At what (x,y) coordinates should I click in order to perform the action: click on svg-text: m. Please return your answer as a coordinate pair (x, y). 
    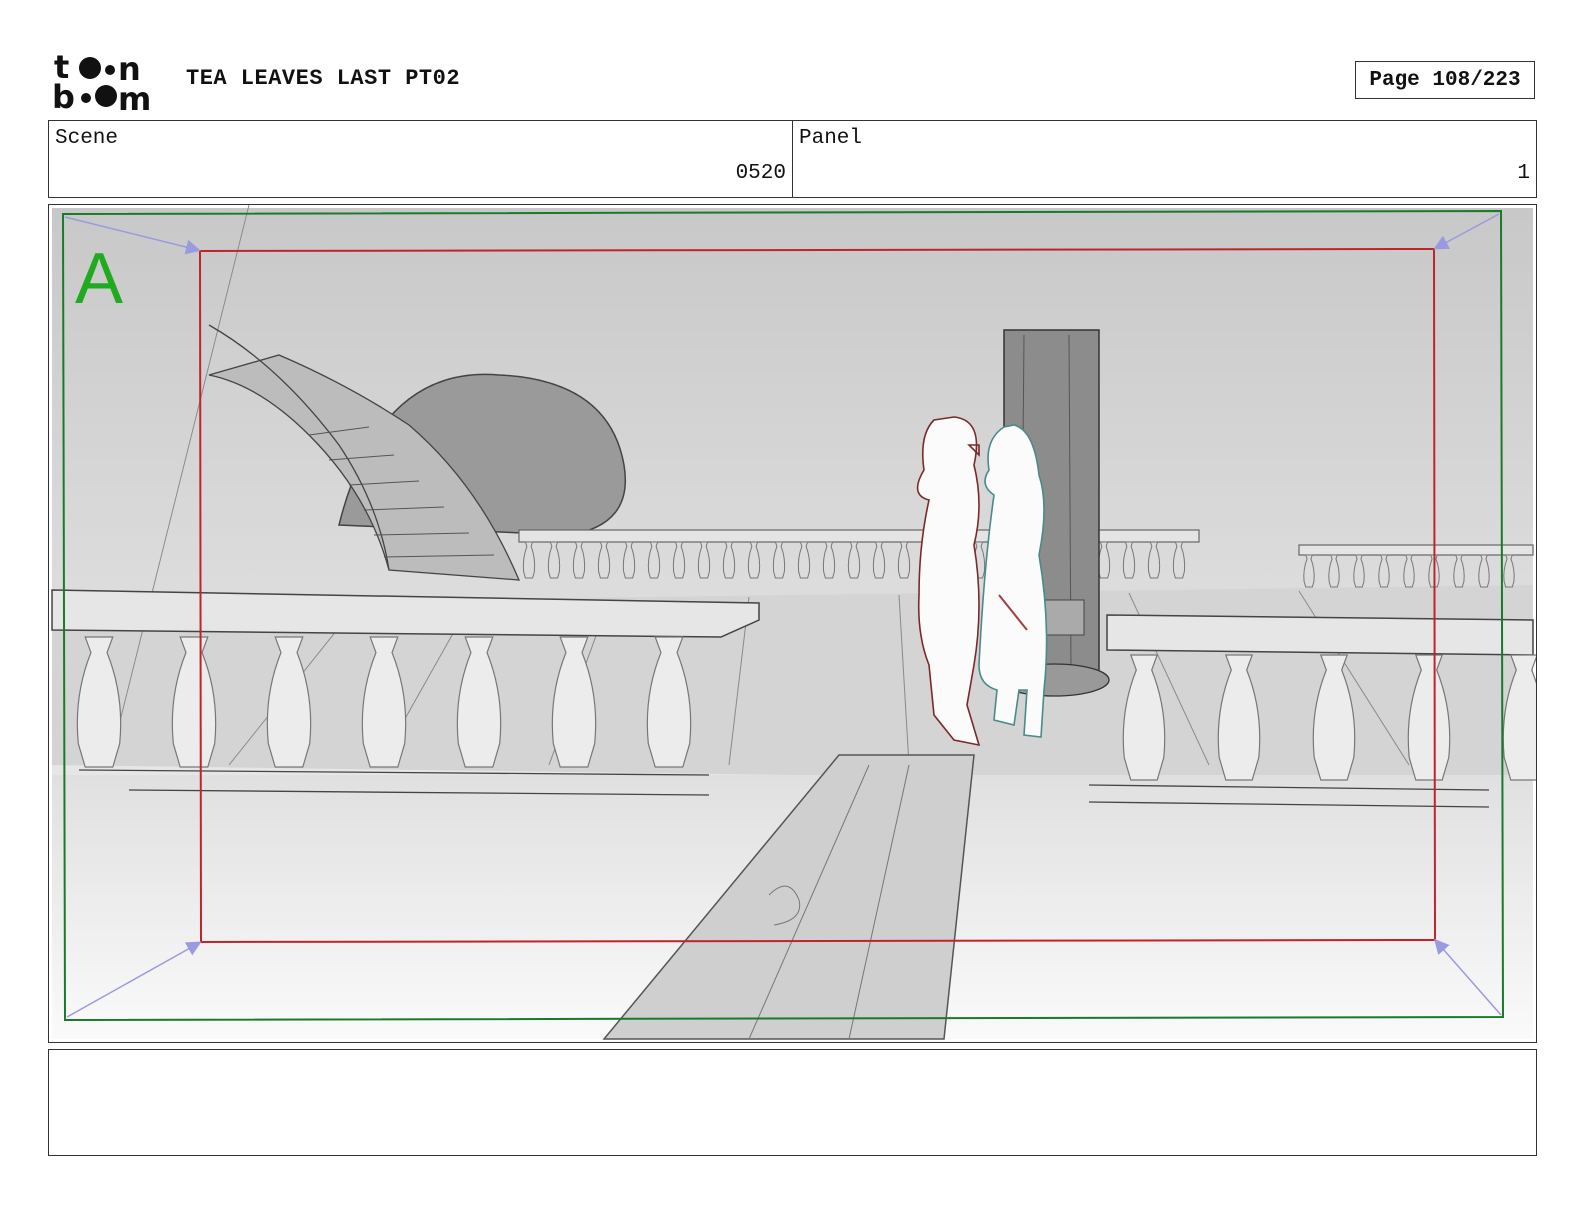
    Looking at the image, I should click on (134, 96).